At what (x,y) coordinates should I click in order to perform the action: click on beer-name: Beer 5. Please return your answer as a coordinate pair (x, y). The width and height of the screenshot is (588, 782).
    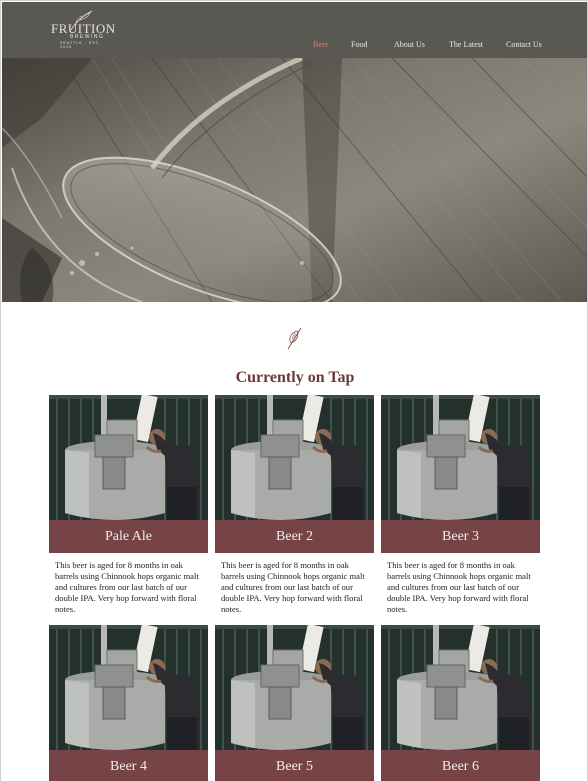
    Looking at the image, I should click on (294, 765).